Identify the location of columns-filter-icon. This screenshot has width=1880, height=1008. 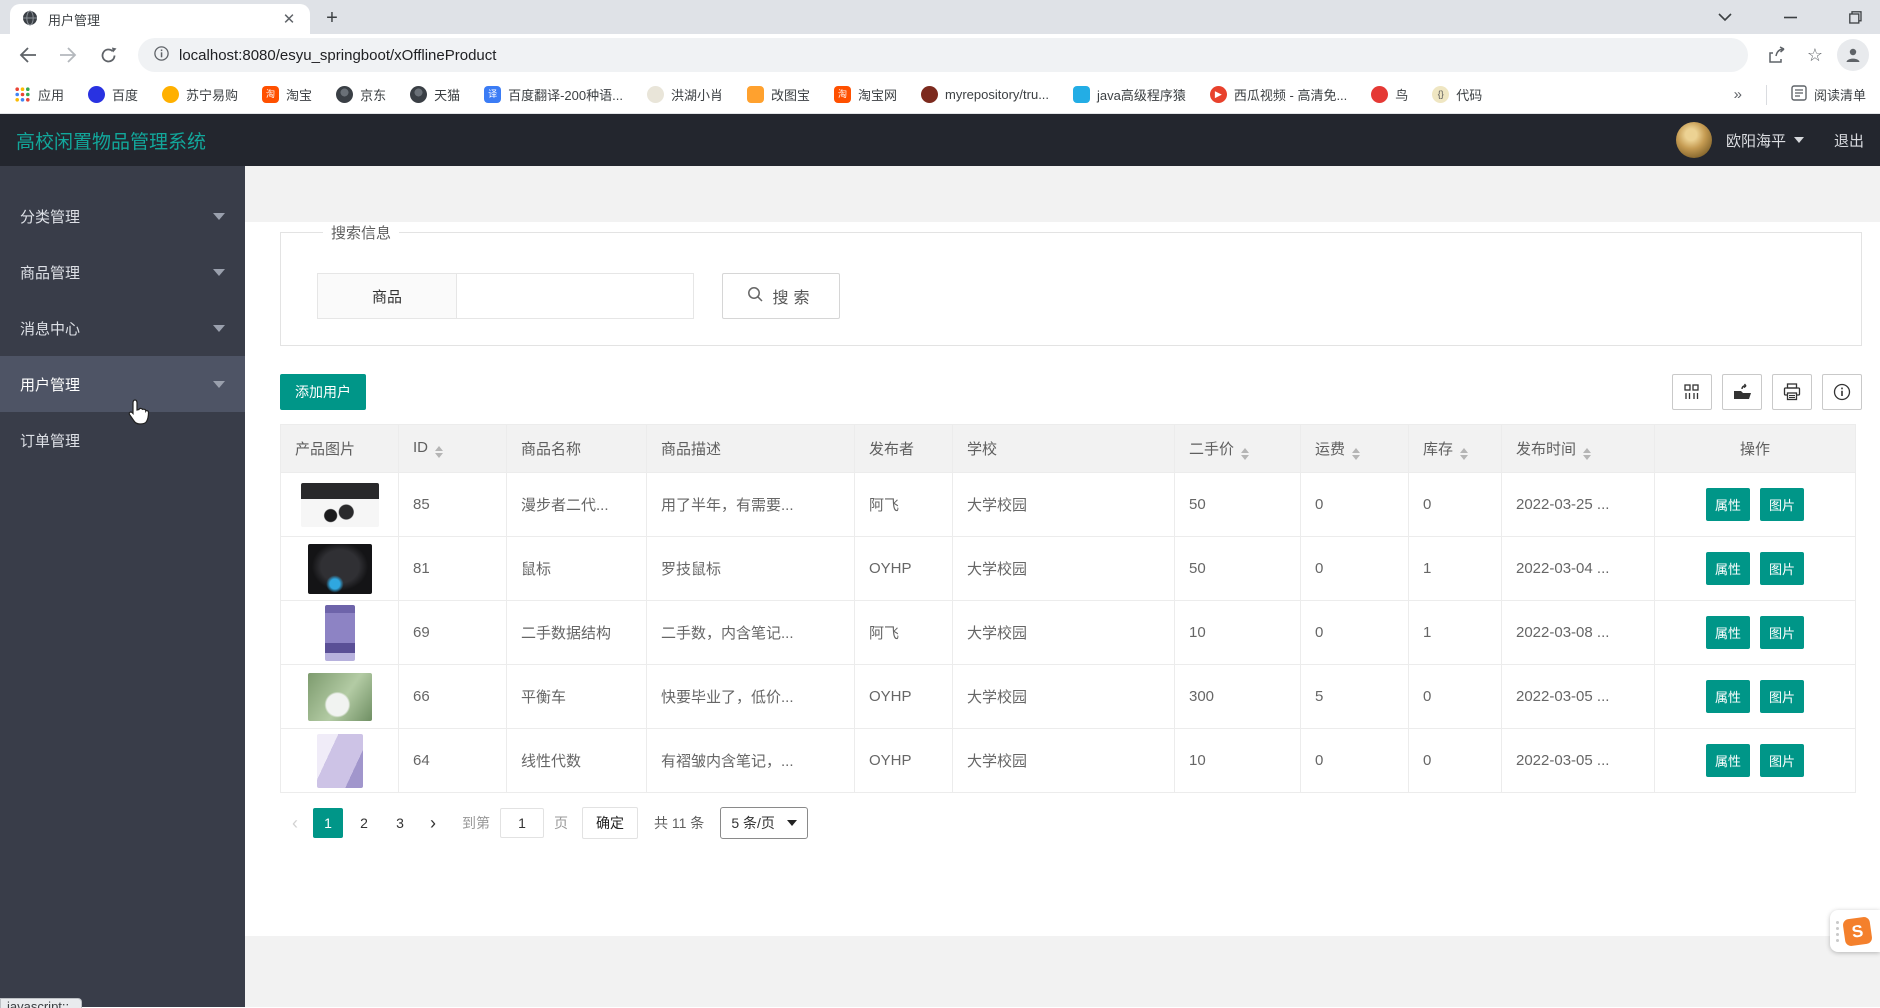
(1692, 392).